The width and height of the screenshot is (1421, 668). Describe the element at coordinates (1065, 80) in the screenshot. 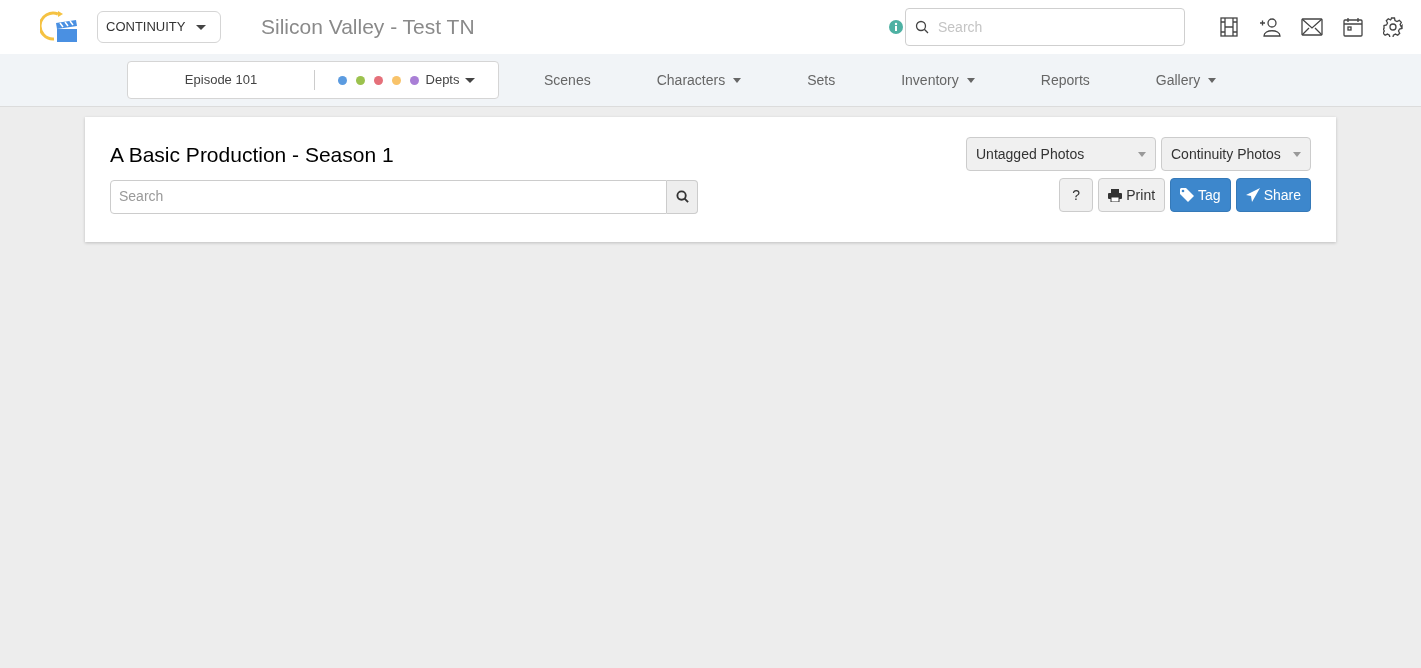

I see `nav-tab: Reports` at that location.